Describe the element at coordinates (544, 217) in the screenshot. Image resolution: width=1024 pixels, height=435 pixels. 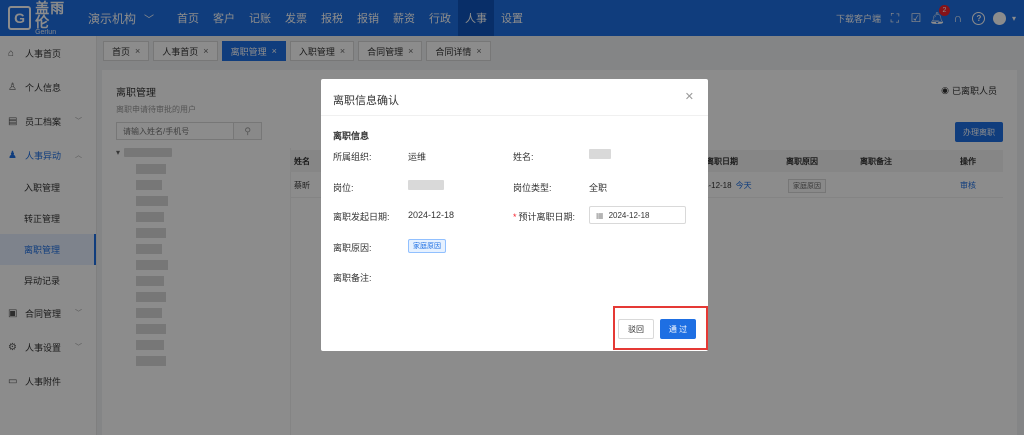
I see `expected-date-label: * 预计离职日期:` at that location.